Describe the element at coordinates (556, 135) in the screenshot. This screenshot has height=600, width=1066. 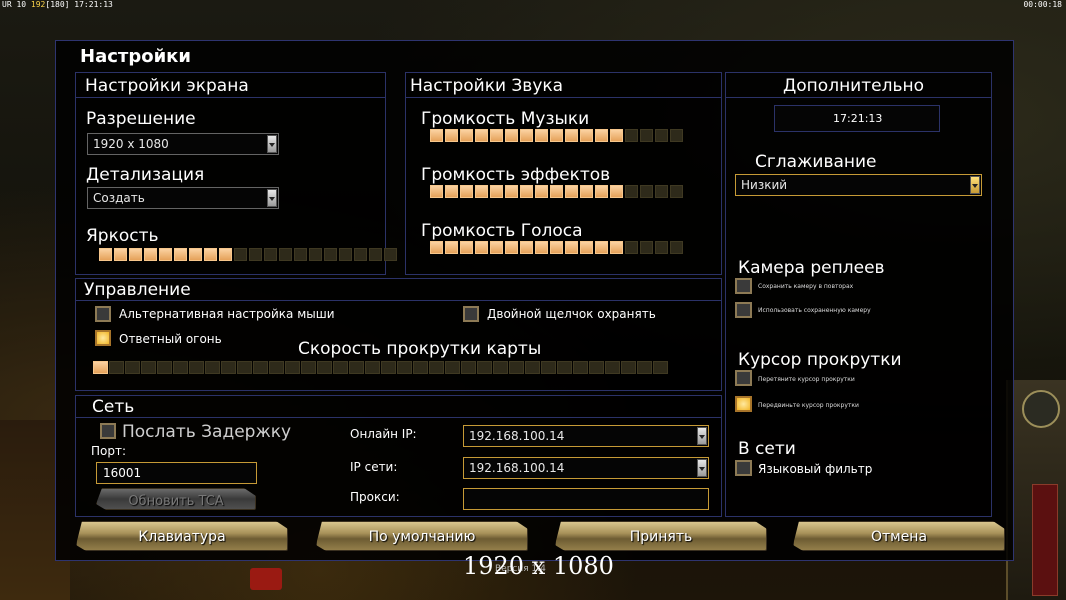
I see `music-volume-slider` at that location.